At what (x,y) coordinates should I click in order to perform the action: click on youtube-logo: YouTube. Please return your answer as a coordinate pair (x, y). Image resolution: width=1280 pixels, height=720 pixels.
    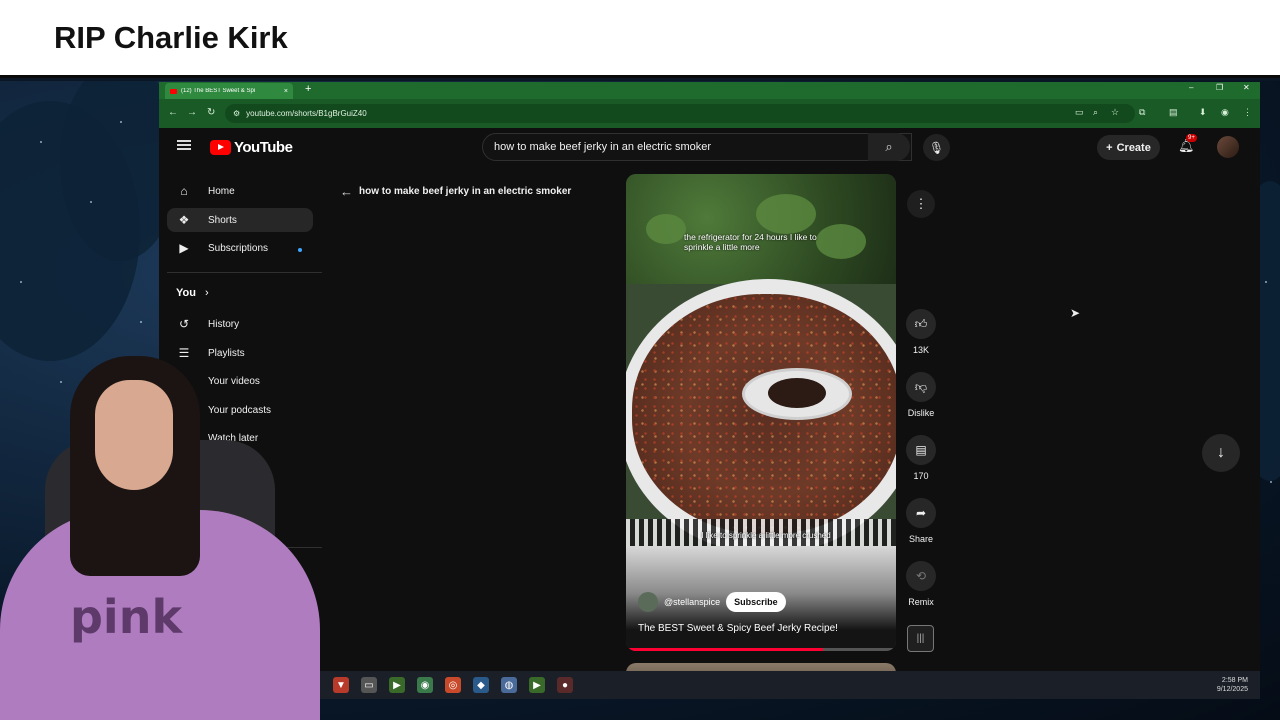
    Looking at the image, I should click on (251, 147).